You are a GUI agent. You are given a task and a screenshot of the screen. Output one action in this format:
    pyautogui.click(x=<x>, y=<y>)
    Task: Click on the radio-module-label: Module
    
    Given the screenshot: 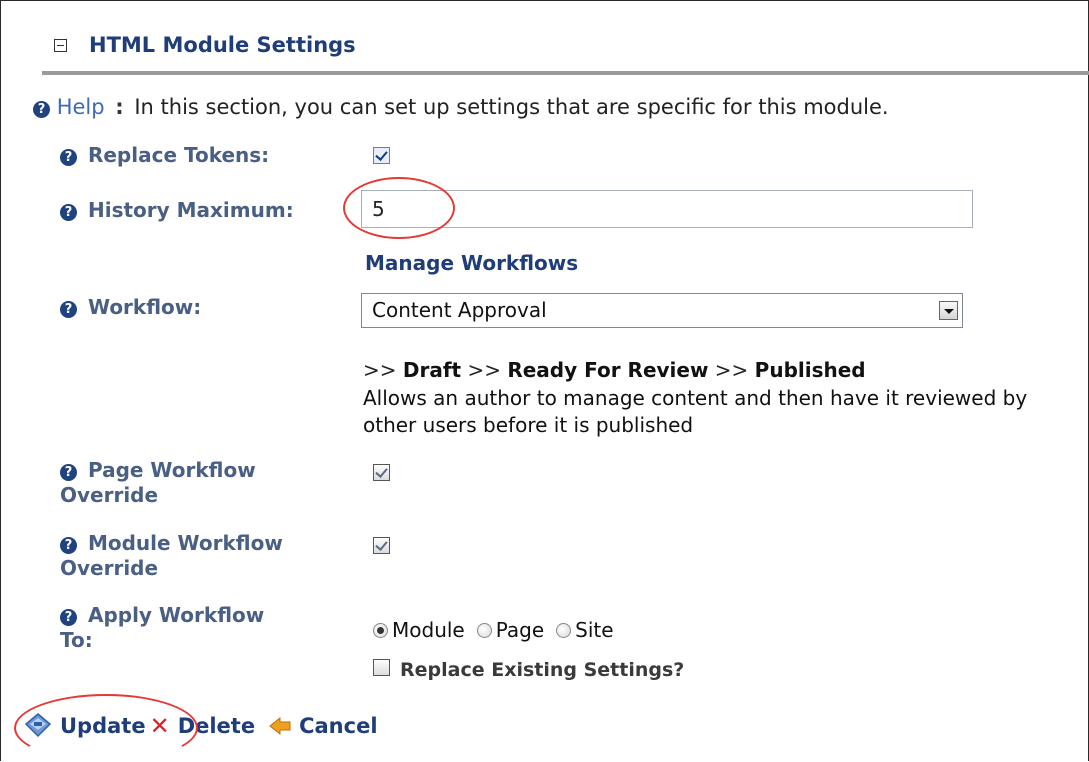 What is the action you would take?
    pyautogui.click(x=428, y=630)
    